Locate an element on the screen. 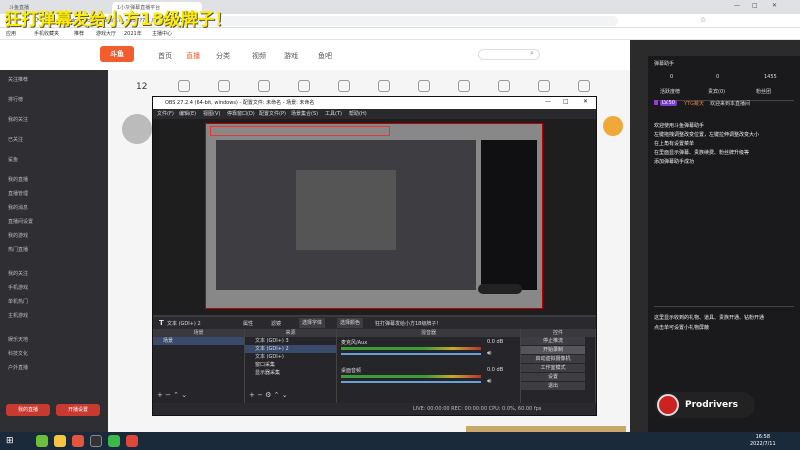 The image size is (800, 450). search-icon: ⌕ is located at coordinates (532, 53).